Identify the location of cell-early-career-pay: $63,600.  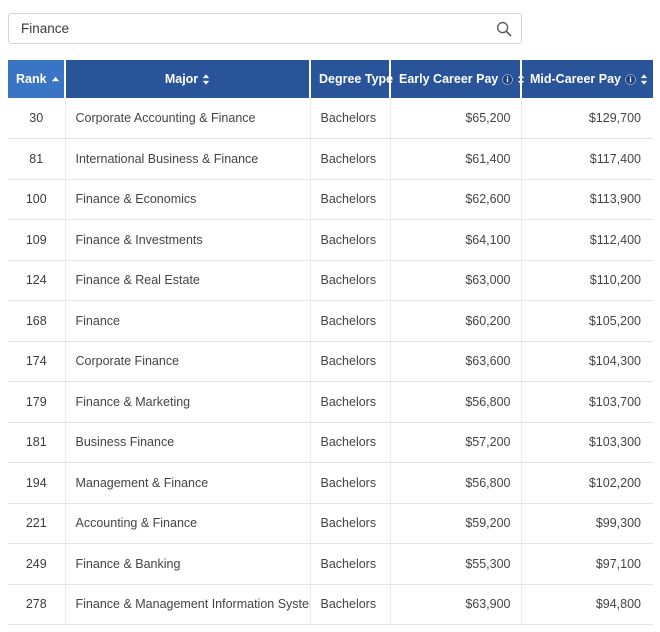
(456, 361).